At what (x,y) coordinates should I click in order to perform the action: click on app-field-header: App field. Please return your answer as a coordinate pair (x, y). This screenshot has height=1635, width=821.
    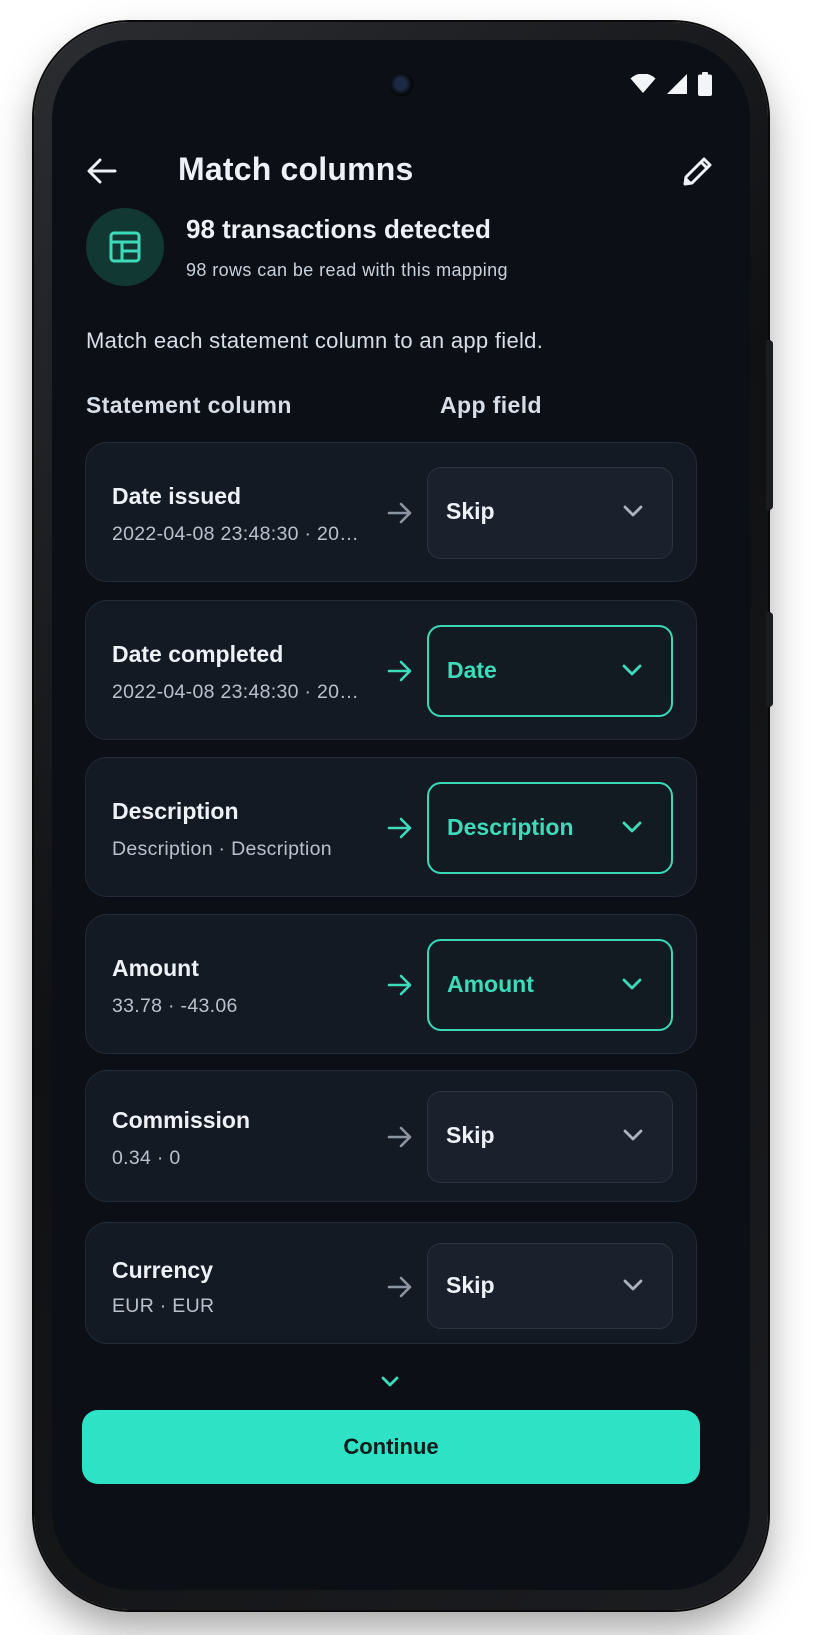
    Looking at the image, I should click on (491, 405).